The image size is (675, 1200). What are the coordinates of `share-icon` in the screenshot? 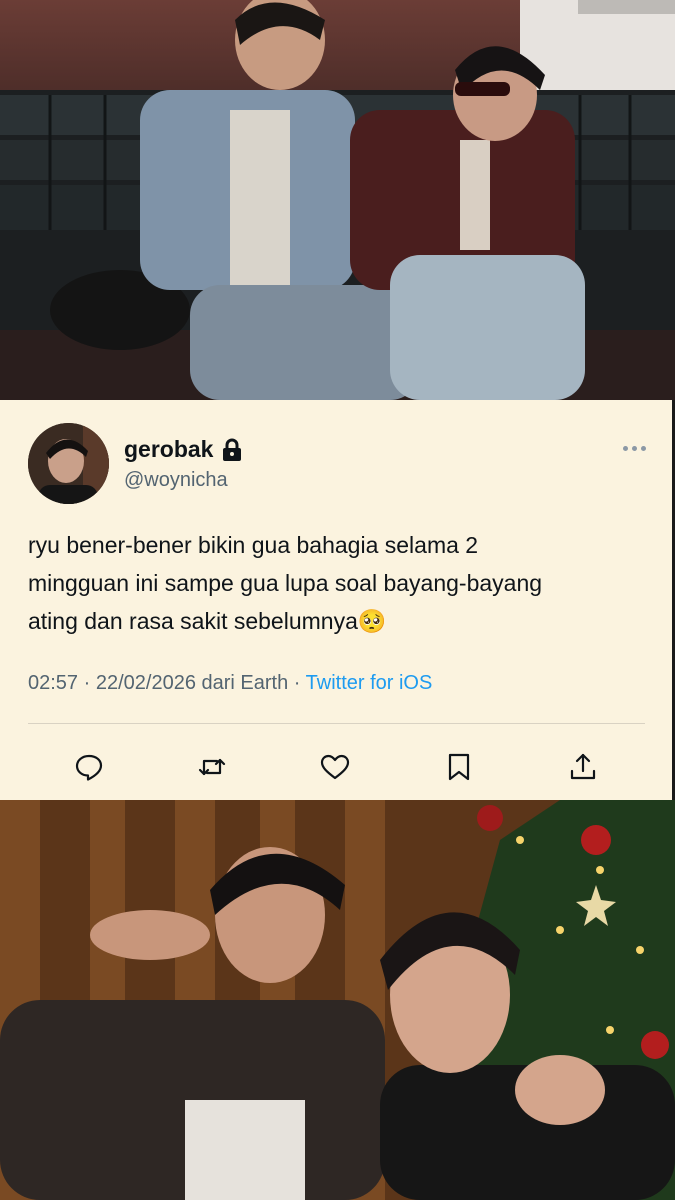 It's located at (583, 767).